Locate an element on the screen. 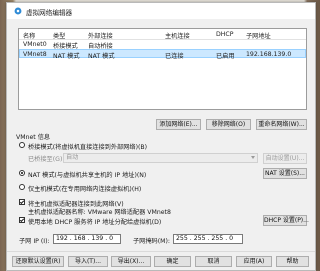 The height and width of the screenshot is (271, 320). window-title: 虚拟网络编辑器 is located at coordinates (49, 13).